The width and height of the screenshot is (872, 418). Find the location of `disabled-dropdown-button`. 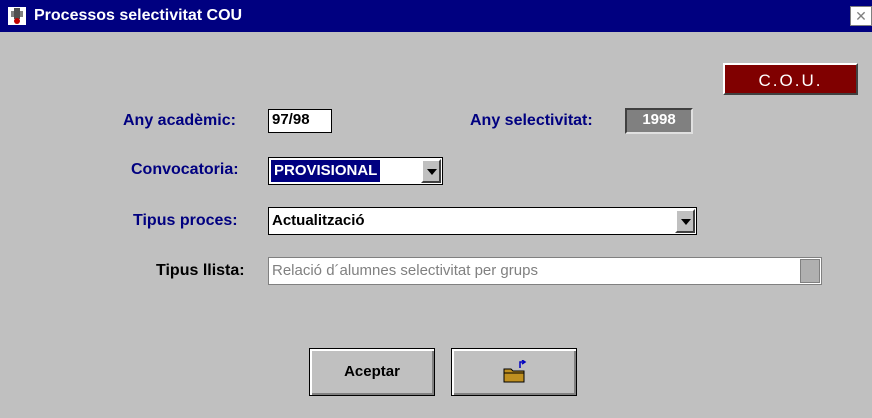

disabled-dropdown-button is located at coordinates (810, 271).